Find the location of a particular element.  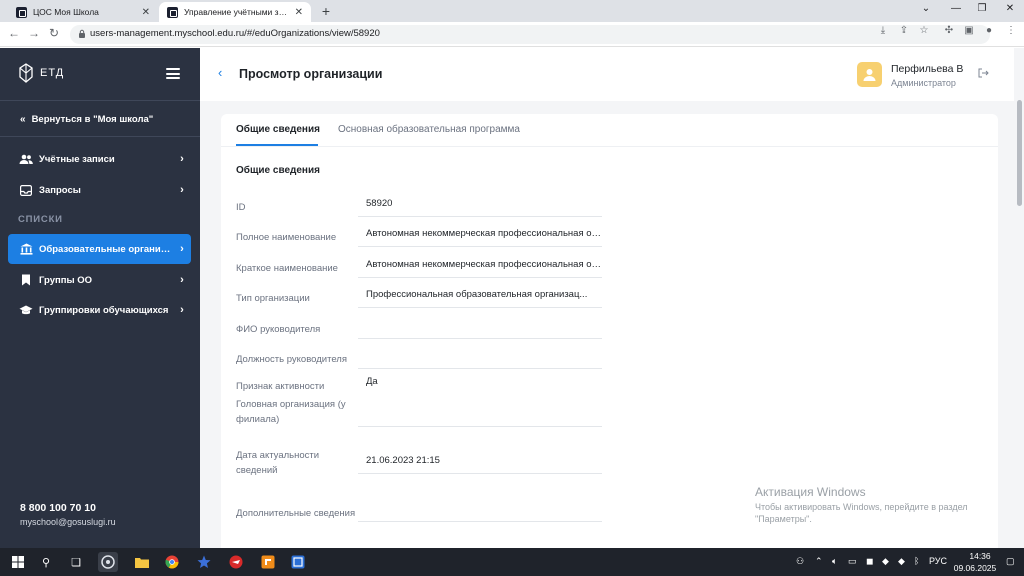

reload-icon: ↻ is located at coordinates (54, 33).